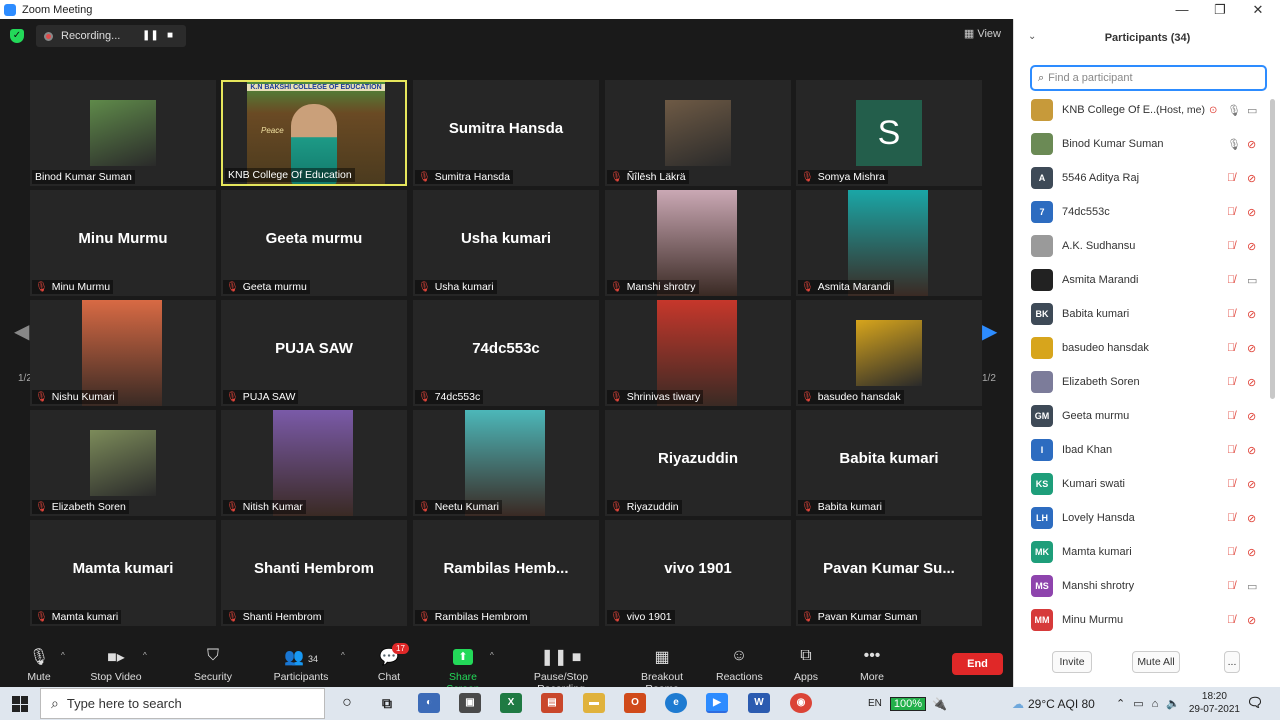 This screenshot has height=720, width=1280. What do you see at coordinates (1220, 9) in the screenshot?
I see `maximize-button: ❐` at bounding box center [1220, 9].